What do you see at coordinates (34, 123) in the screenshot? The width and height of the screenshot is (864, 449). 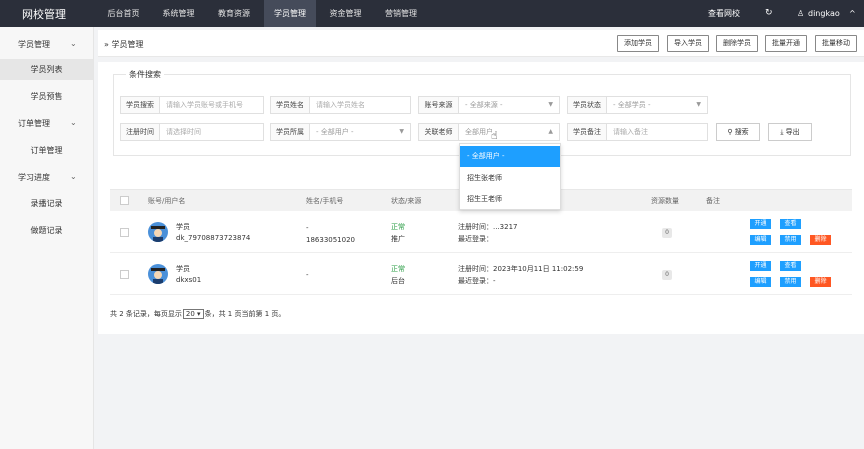 I see `sidebar-group-orders: 订单管理` at bounding box center [34, 123].